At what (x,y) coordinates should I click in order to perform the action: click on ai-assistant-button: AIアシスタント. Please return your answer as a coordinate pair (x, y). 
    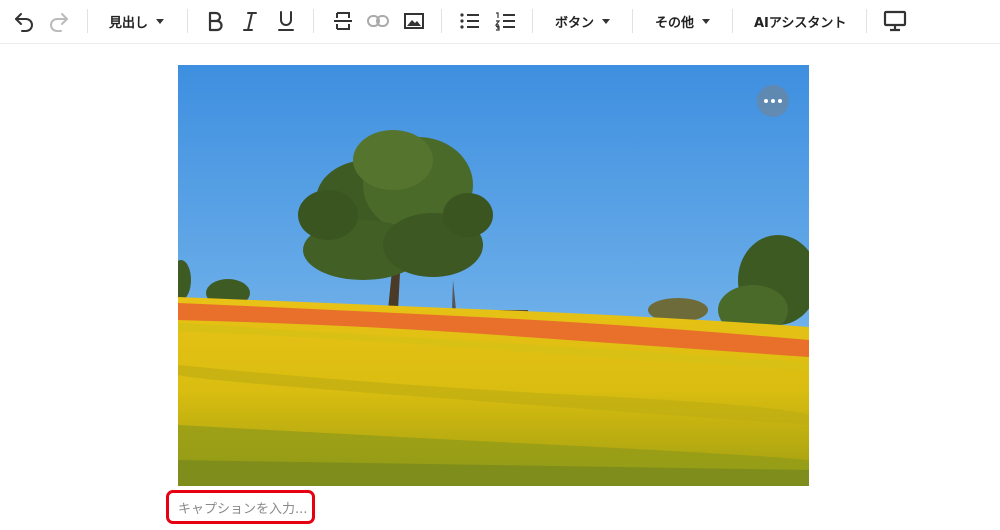
    Looking at the image, I should click on (800, 21).